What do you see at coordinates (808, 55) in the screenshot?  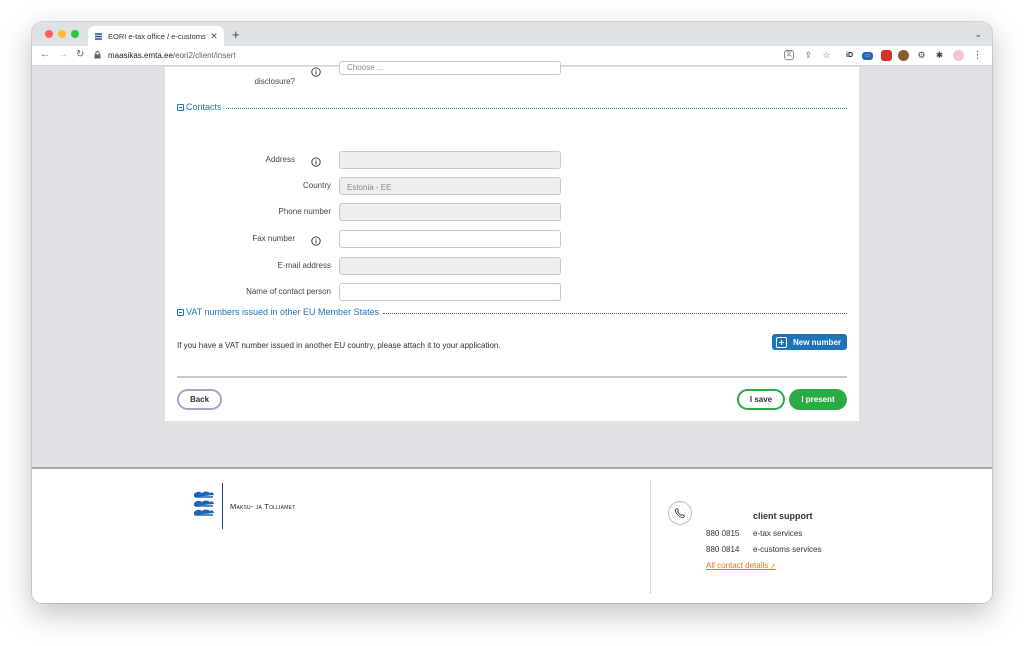 I see `share-icon: ⇪` at bounding box center [808, 55].